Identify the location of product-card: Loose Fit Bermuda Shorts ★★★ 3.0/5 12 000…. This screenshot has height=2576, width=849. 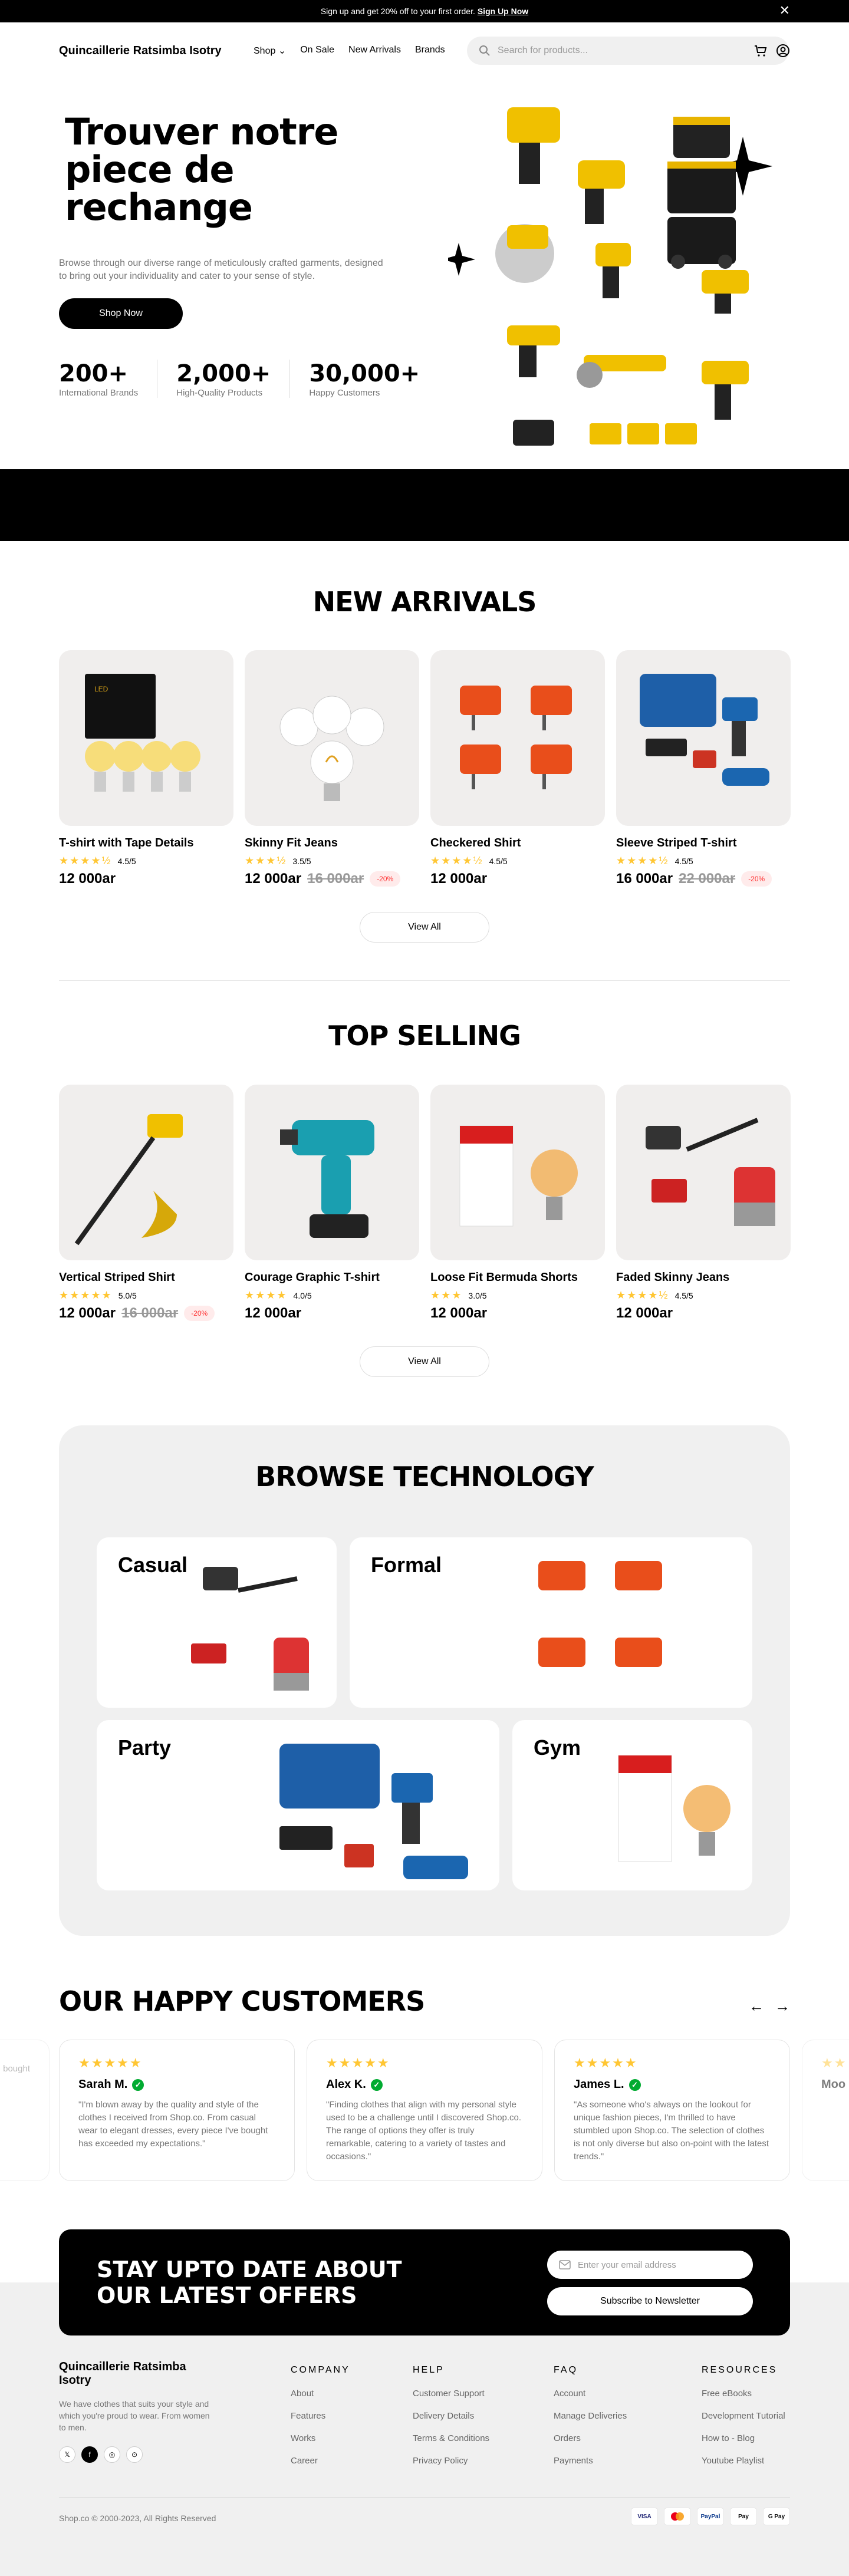
(517, 1203).